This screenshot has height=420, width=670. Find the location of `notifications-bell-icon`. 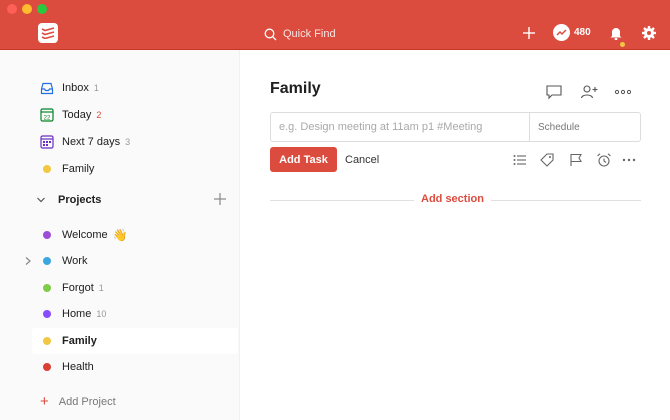

notifications-bell-icon is located at coordinates (616, 33).